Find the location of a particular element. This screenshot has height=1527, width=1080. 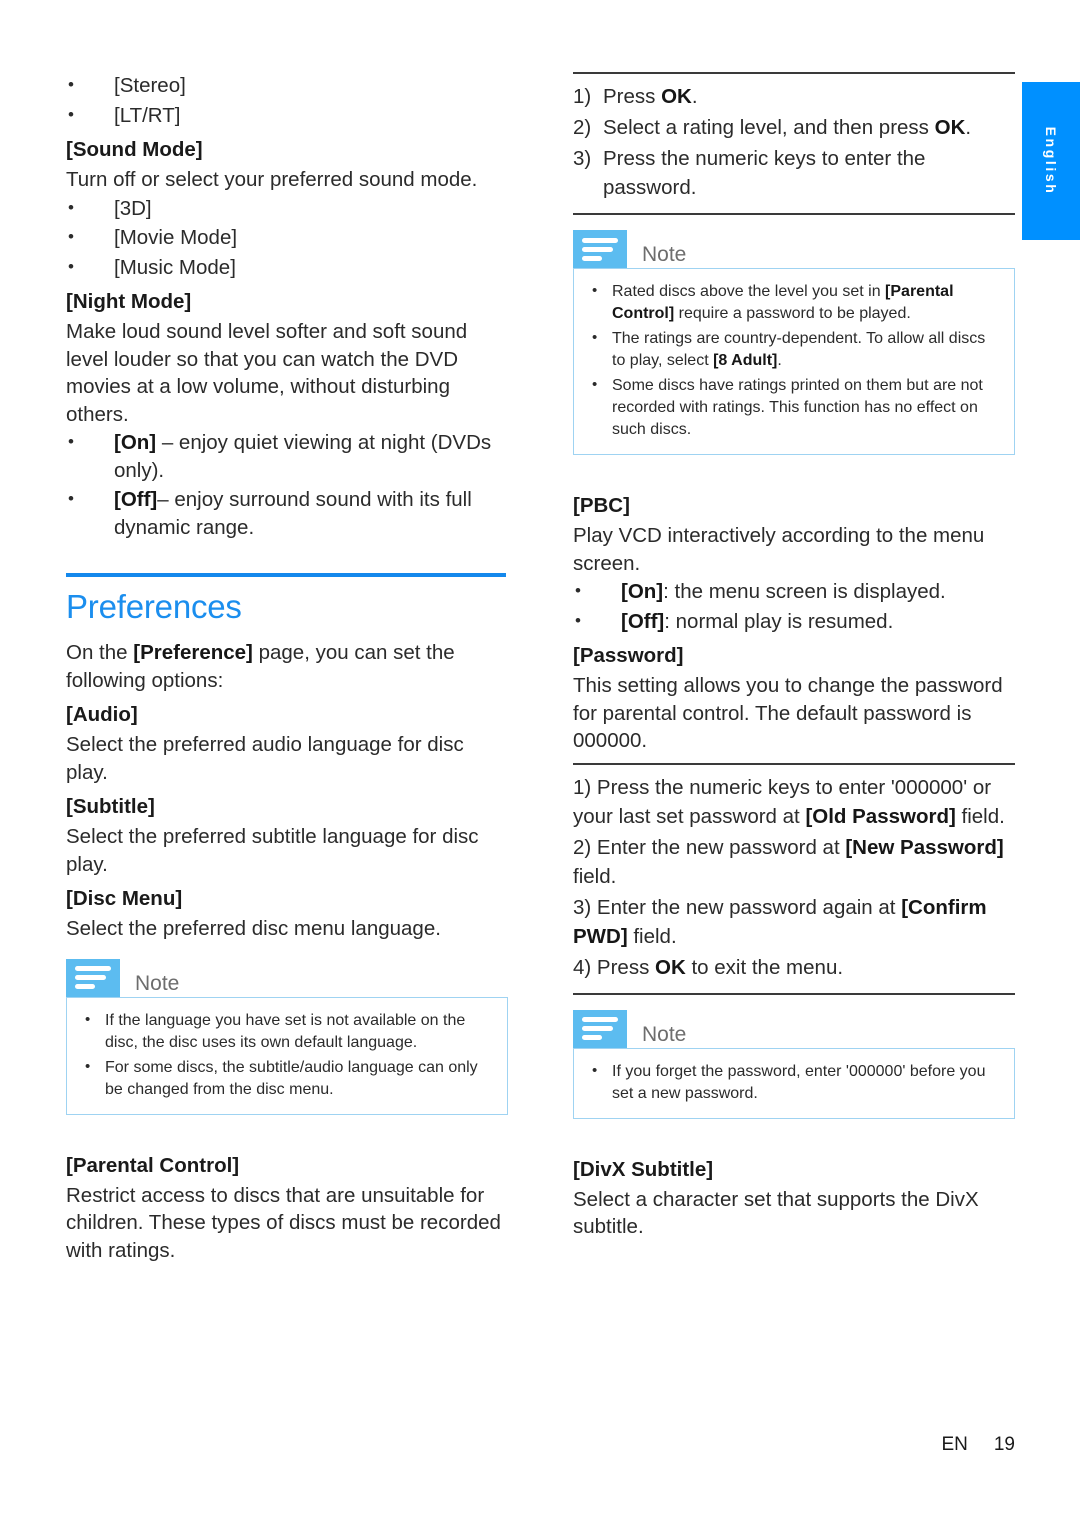

password-heading: [Password] is located at coordinates (628, 655).